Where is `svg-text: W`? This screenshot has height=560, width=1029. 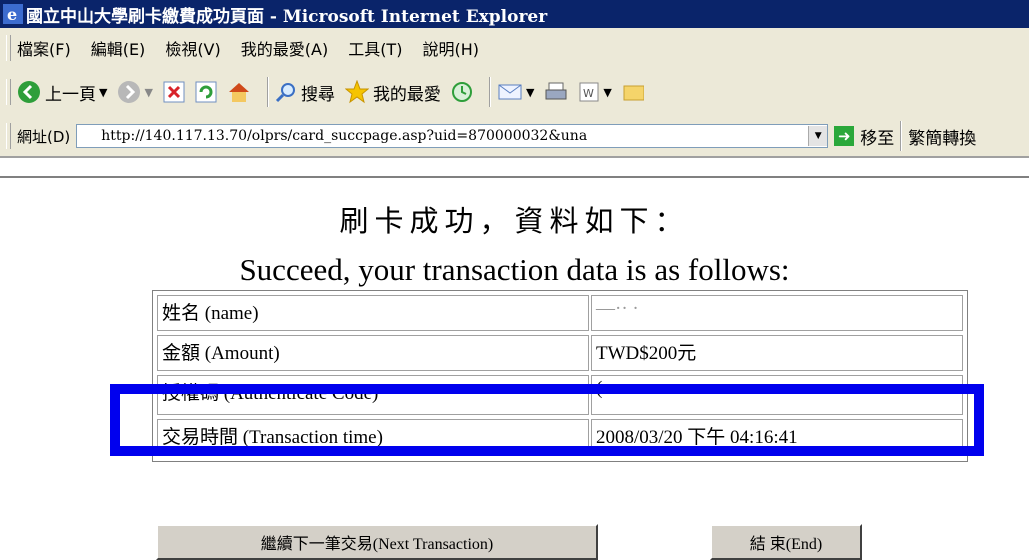
svg-text: W is located at coordinates (588, 93).